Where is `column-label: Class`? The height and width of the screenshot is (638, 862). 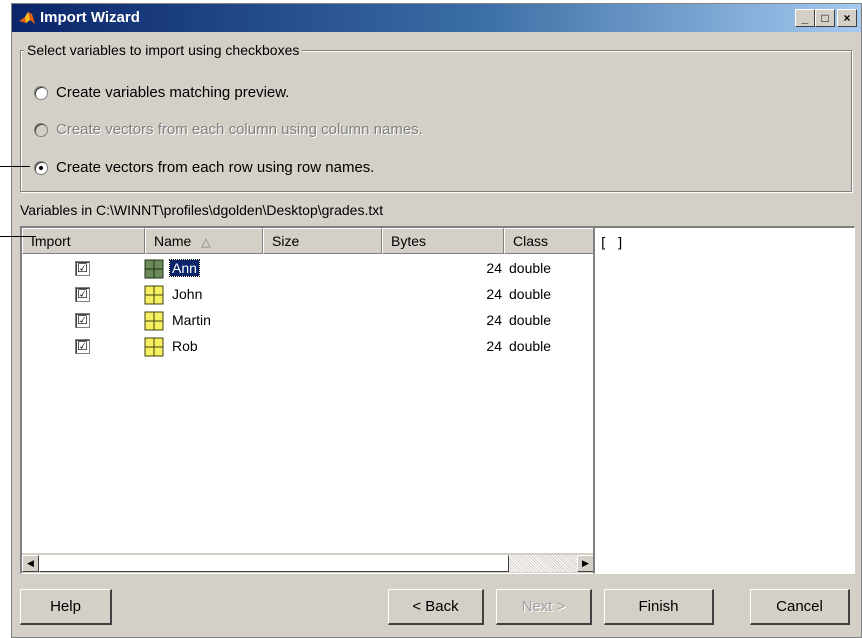 column-label: Class is located at coordinates (531, 241).